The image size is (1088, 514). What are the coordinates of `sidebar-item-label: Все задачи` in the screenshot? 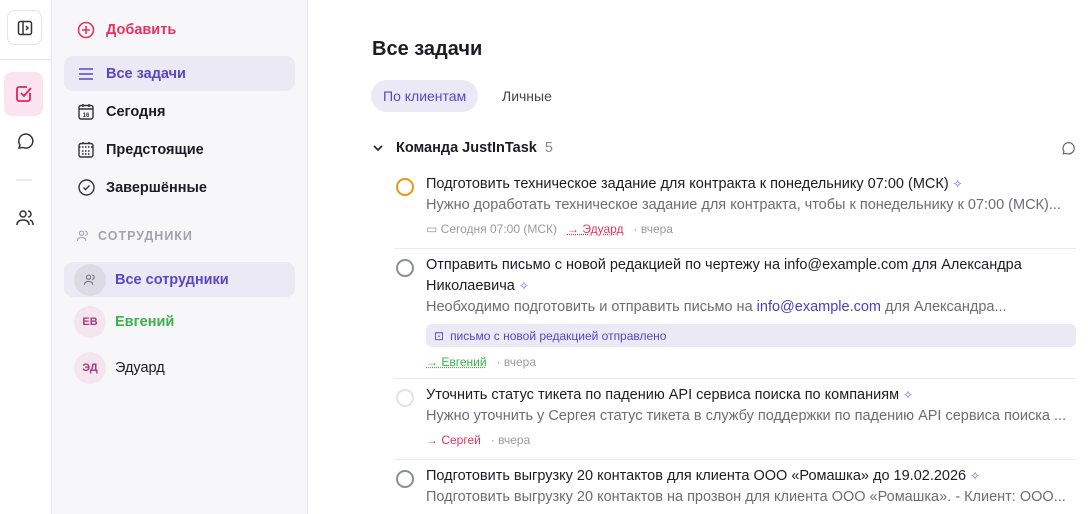 It's located at (146, 73).